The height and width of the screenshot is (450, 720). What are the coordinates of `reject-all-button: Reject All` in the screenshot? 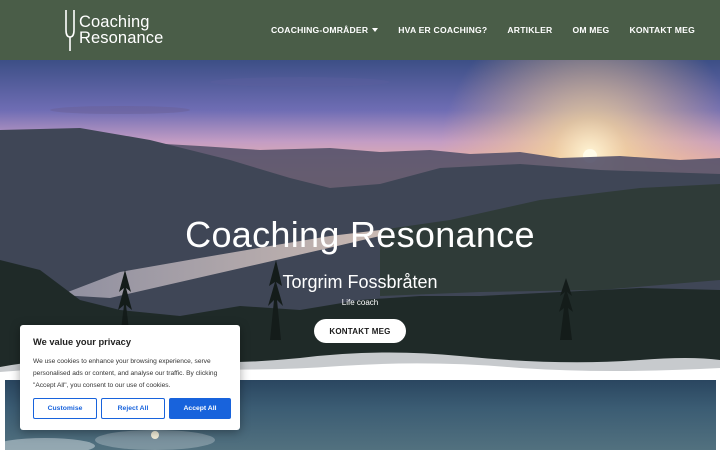 It's located at (133, 408).